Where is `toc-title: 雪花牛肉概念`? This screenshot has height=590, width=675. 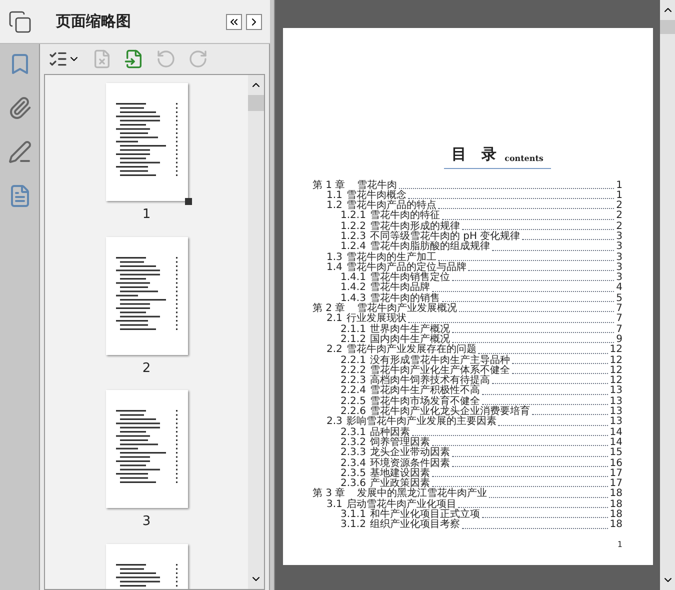 toc-title: 雪花牛肉概念 is located at coordinates (376, 195).